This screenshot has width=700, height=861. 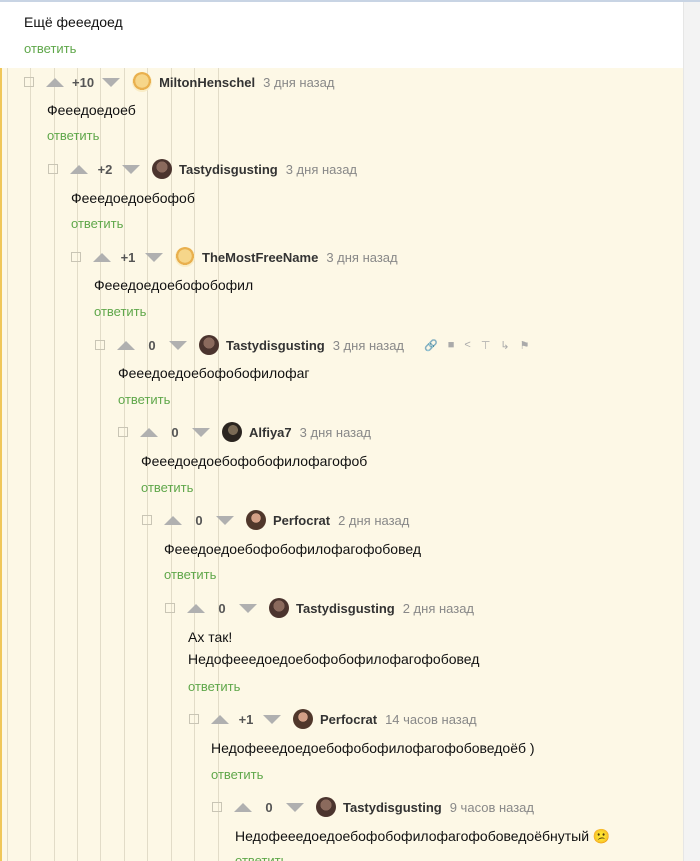 I want to click on flag-icon: ⚑, so click(x=525, y=345).